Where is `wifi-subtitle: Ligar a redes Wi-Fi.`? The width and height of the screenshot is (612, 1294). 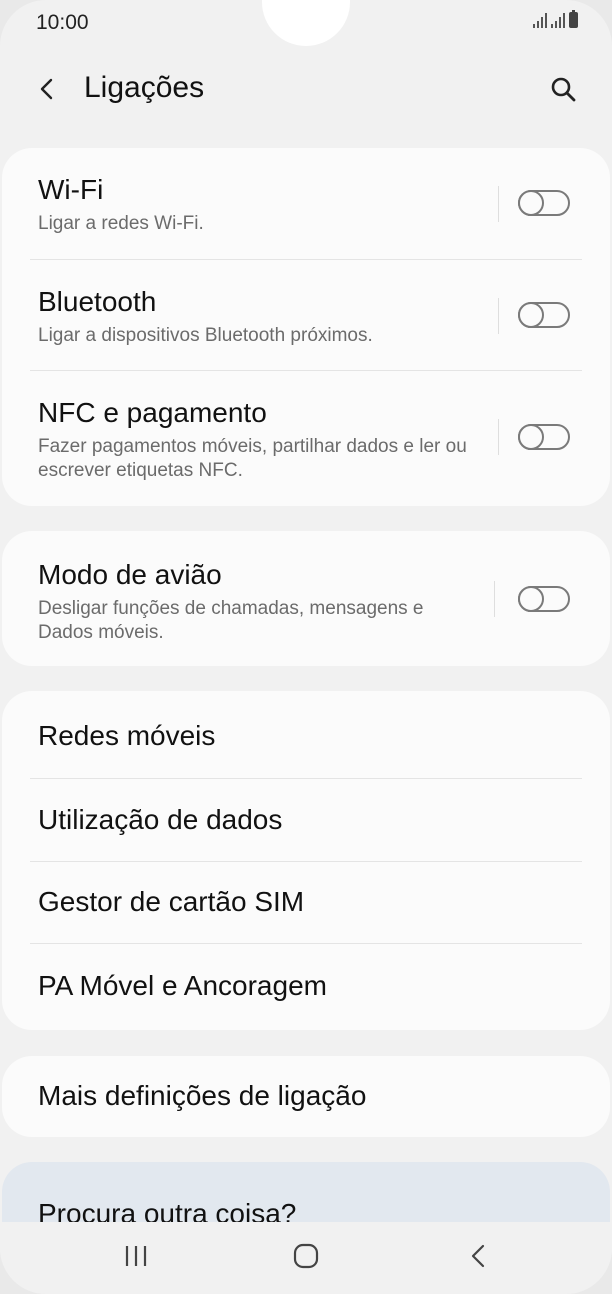
wifi-subtitle: Ligar a redes Wi-Fi. is located at coordinates (121, 223).